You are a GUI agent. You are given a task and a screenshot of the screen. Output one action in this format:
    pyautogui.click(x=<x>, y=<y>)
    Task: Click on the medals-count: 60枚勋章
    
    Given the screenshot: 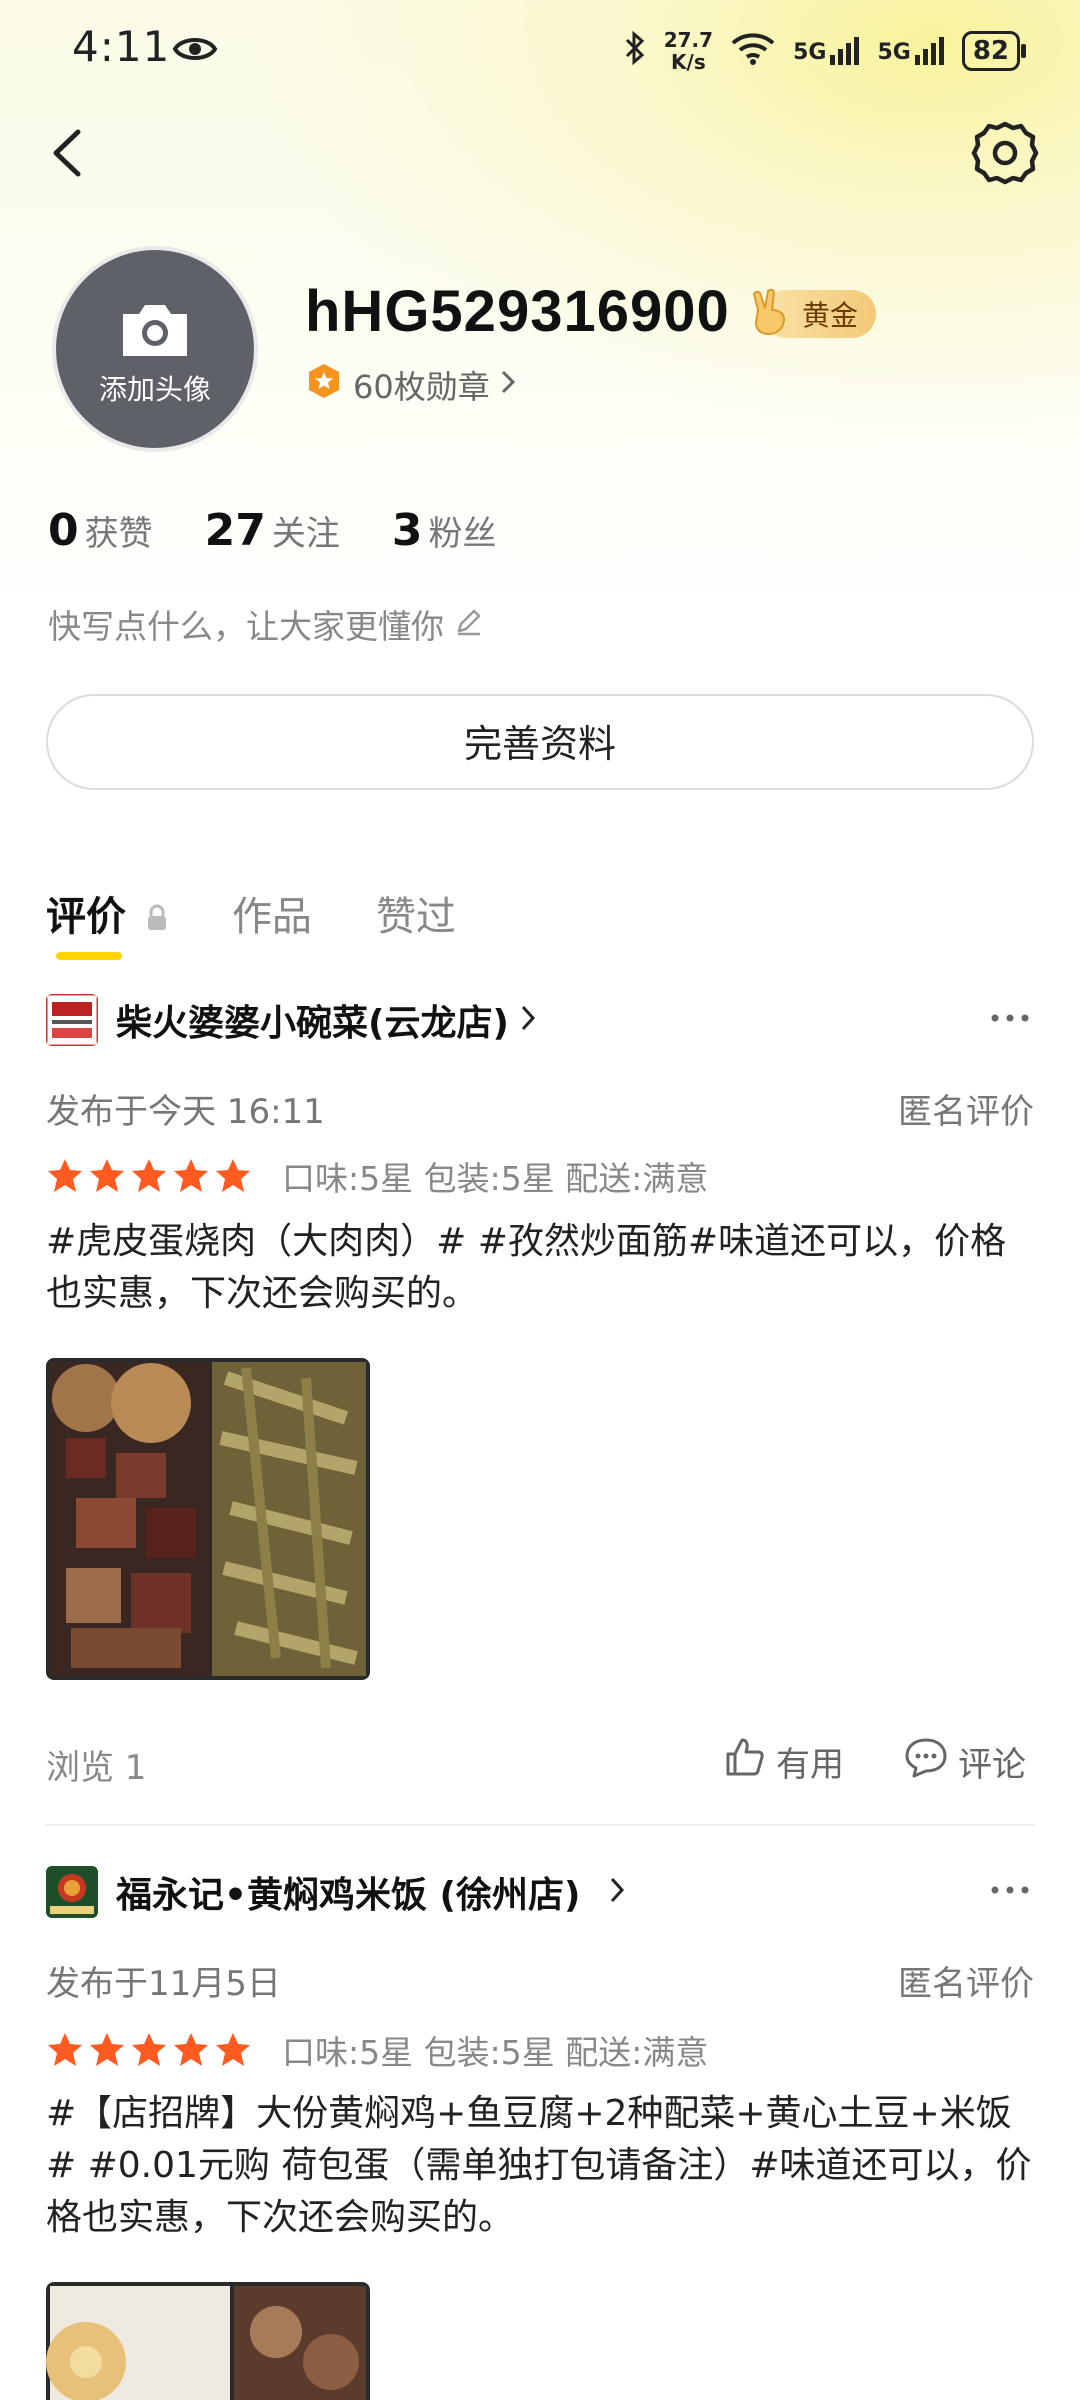 What is the action you would take?
    pyautogui.click(x=421, y=387)
    